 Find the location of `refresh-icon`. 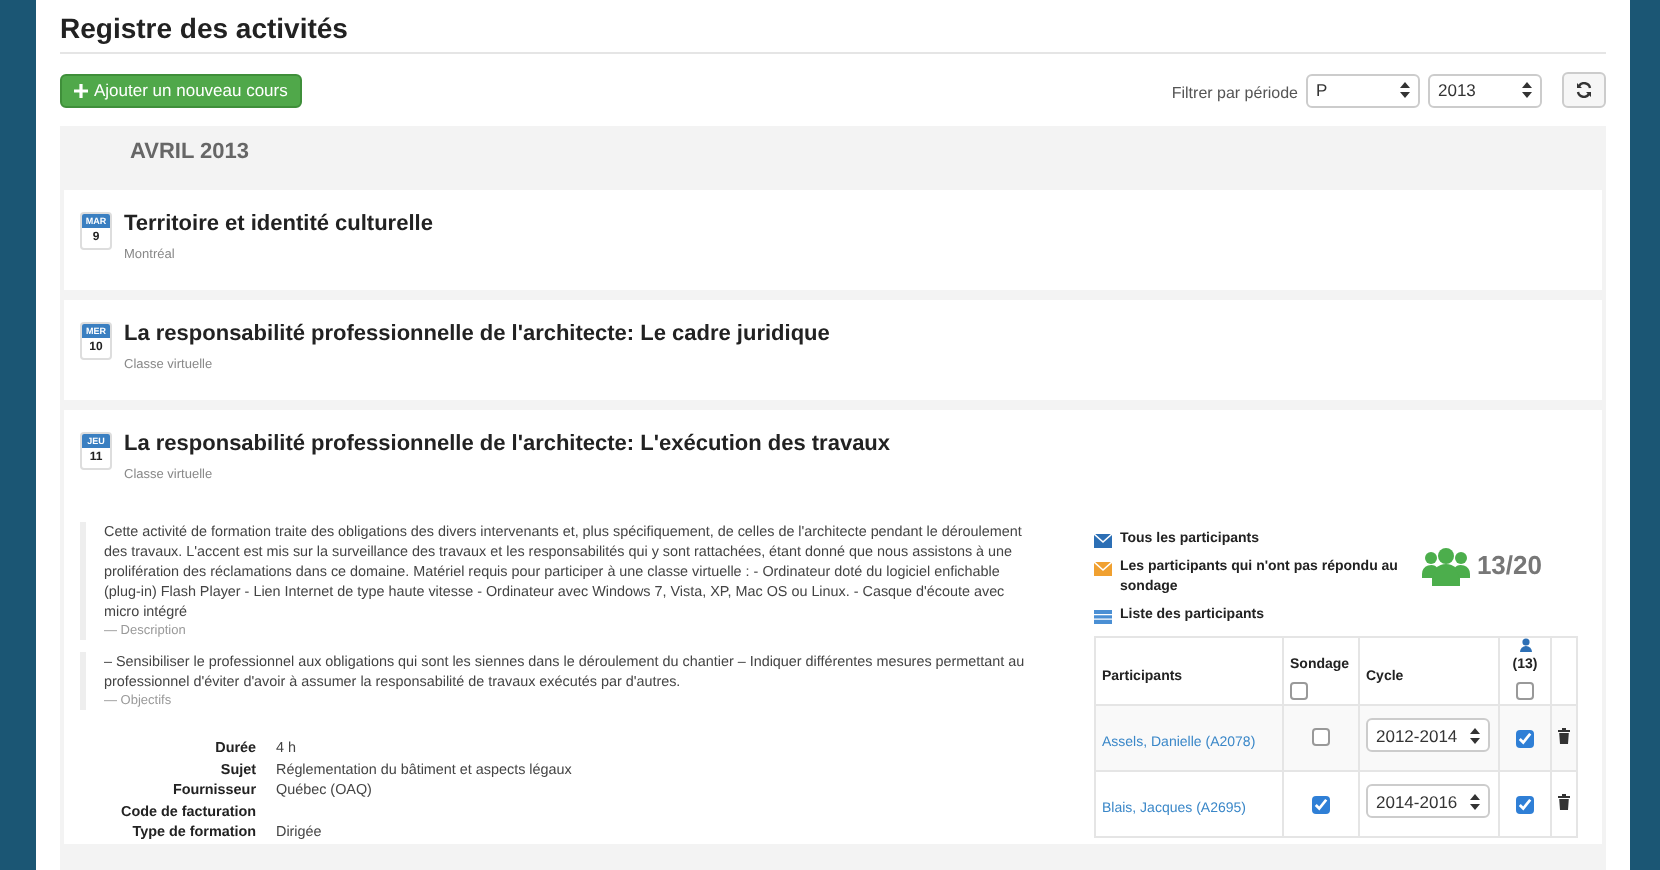

refresh-icon is located at coordinates (1584, 90).